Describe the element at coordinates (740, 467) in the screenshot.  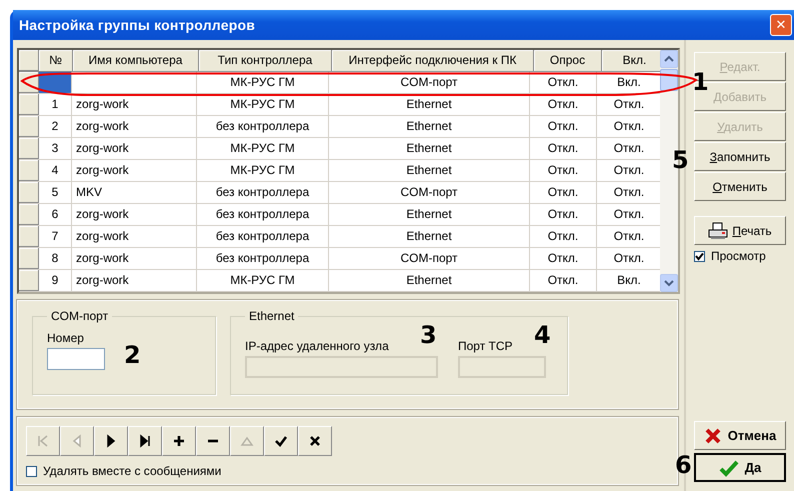
I see `ok-button: Да` at that location.